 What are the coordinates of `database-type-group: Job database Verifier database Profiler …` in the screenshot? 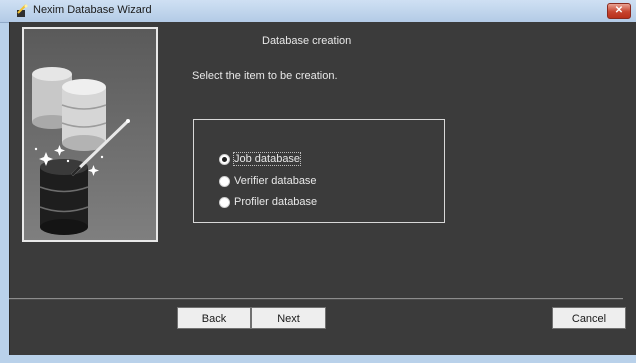 It's located at (319, 171).